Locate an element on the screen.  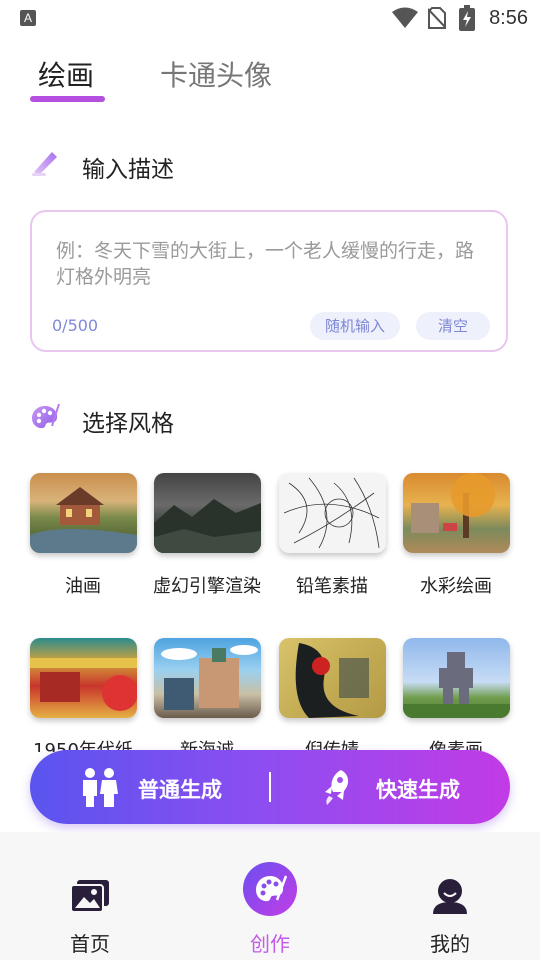
style-unreal-engine is located at coordinates (207, 513).